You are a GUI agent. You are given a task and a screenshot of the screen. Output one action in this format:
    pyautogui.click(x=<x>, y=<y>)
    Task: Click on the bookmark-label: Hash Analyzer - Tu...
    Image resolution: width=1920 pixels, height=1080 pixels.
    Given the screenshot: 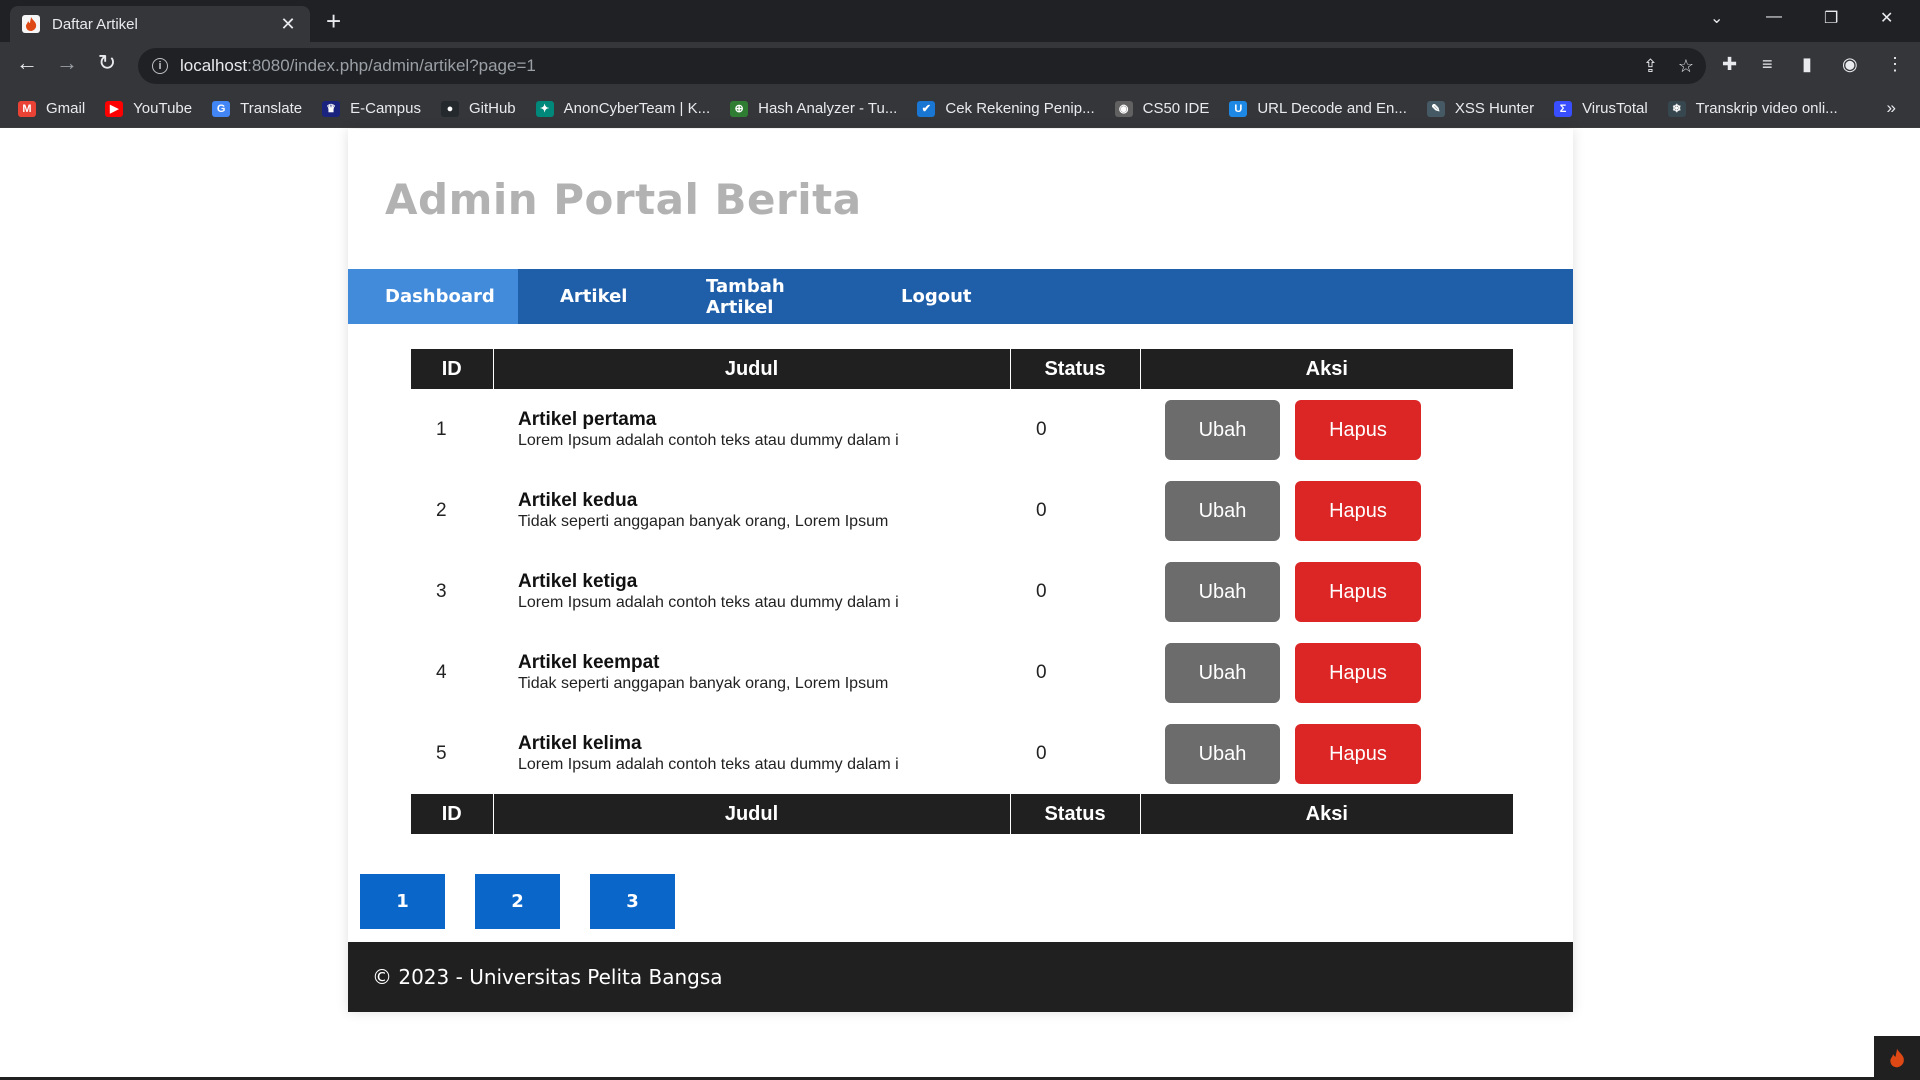 What is the action you would take?
    pyautogui.click(x=828, y=108)
    